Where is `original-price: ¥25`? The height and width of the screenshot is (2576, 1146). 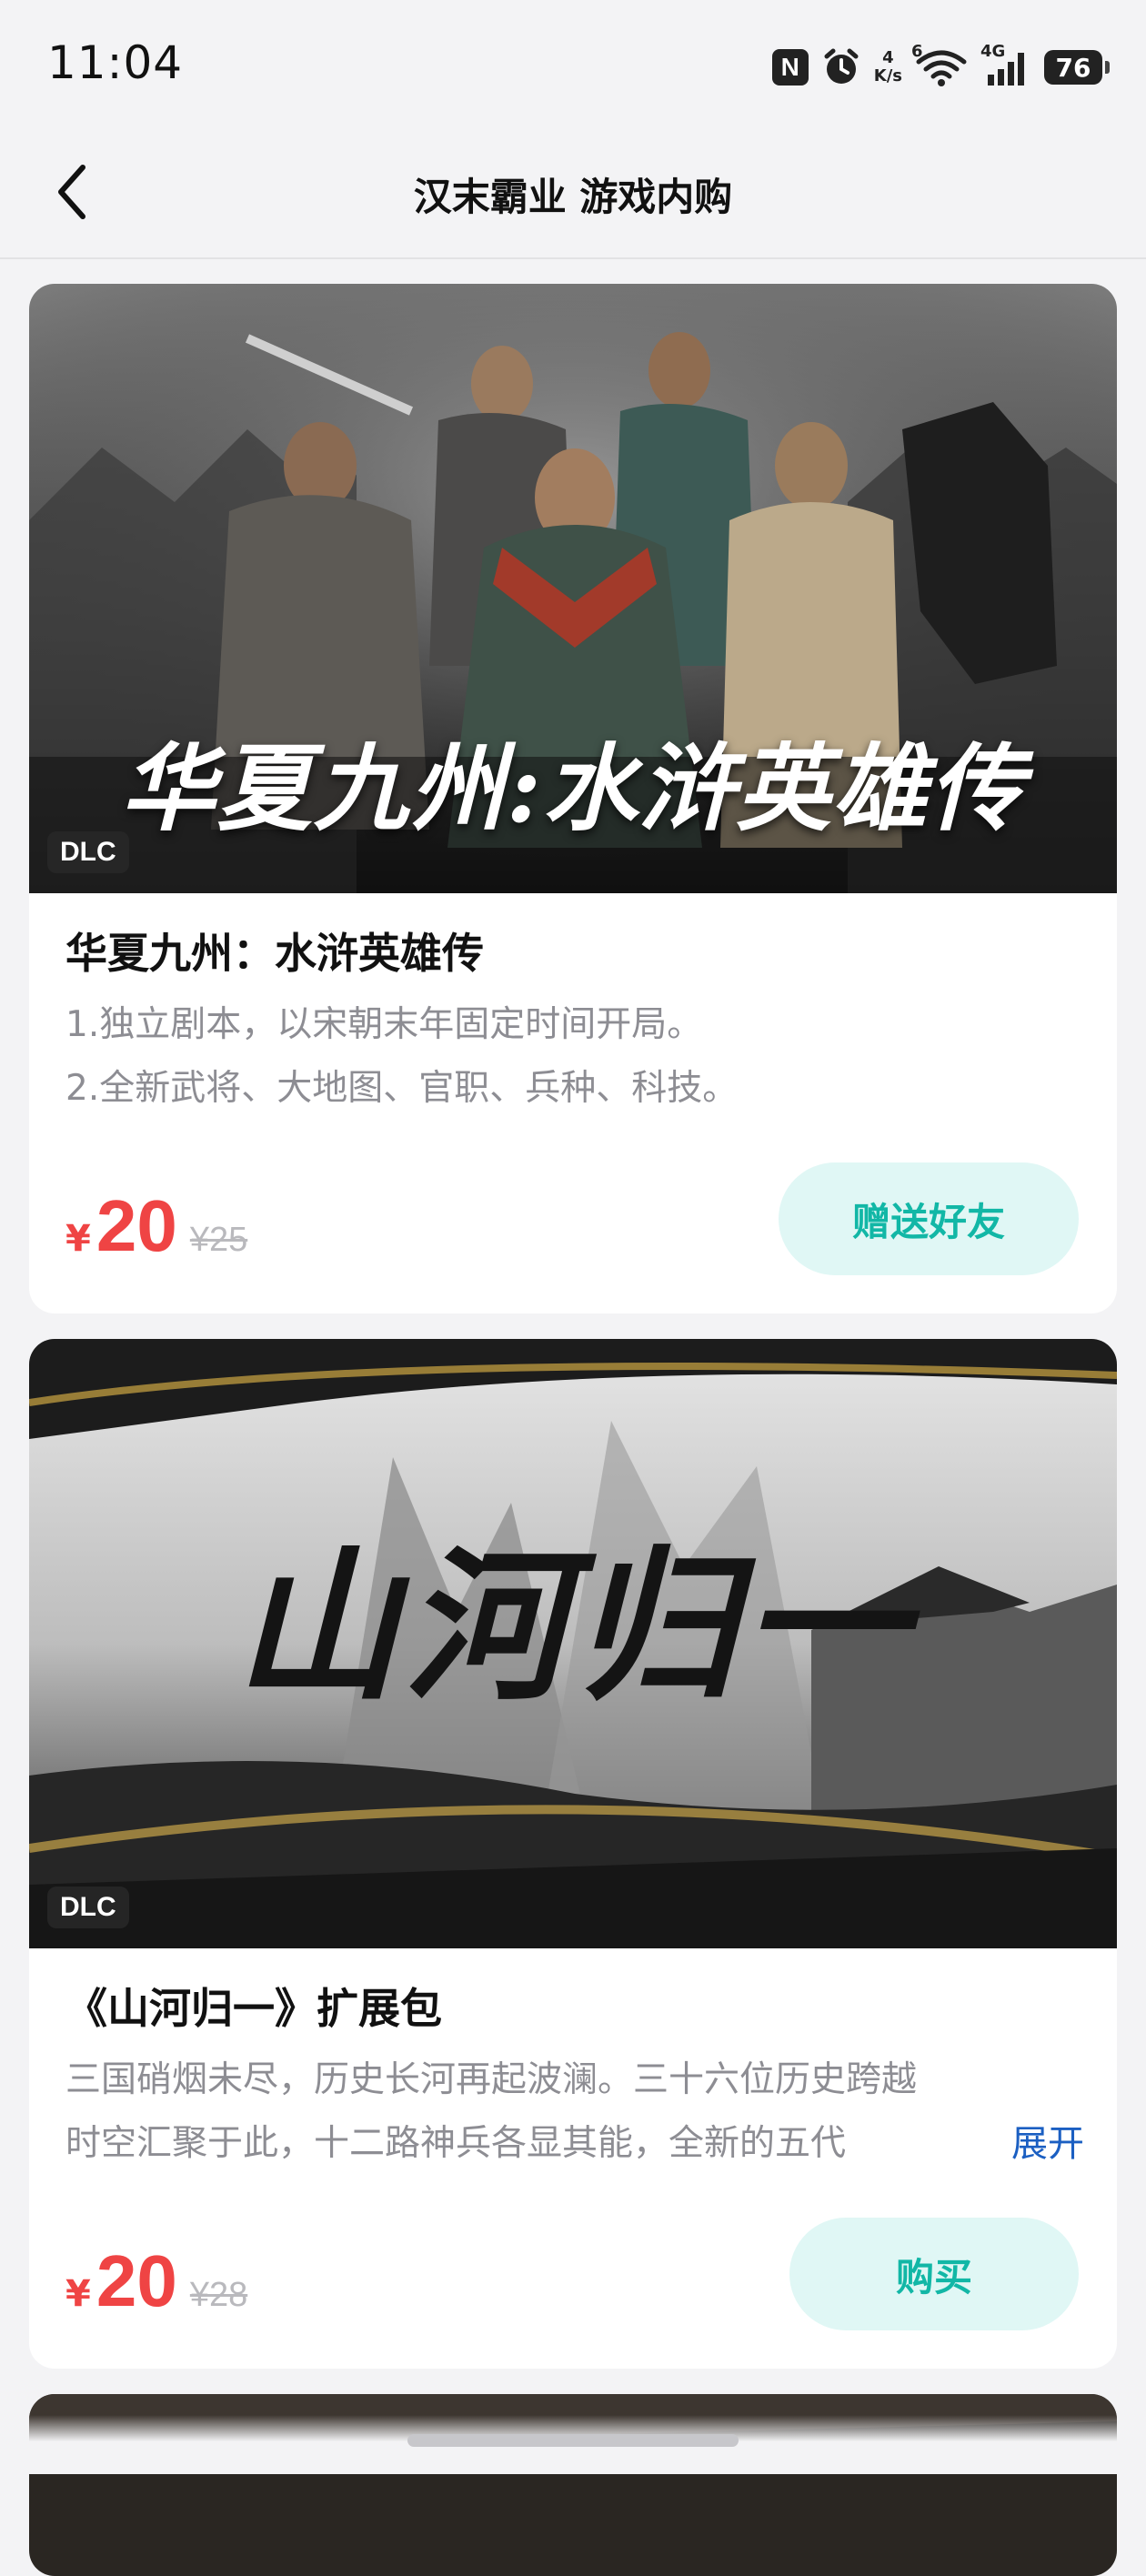 original-price: ¥25 is located at coordinates (218, 1240).